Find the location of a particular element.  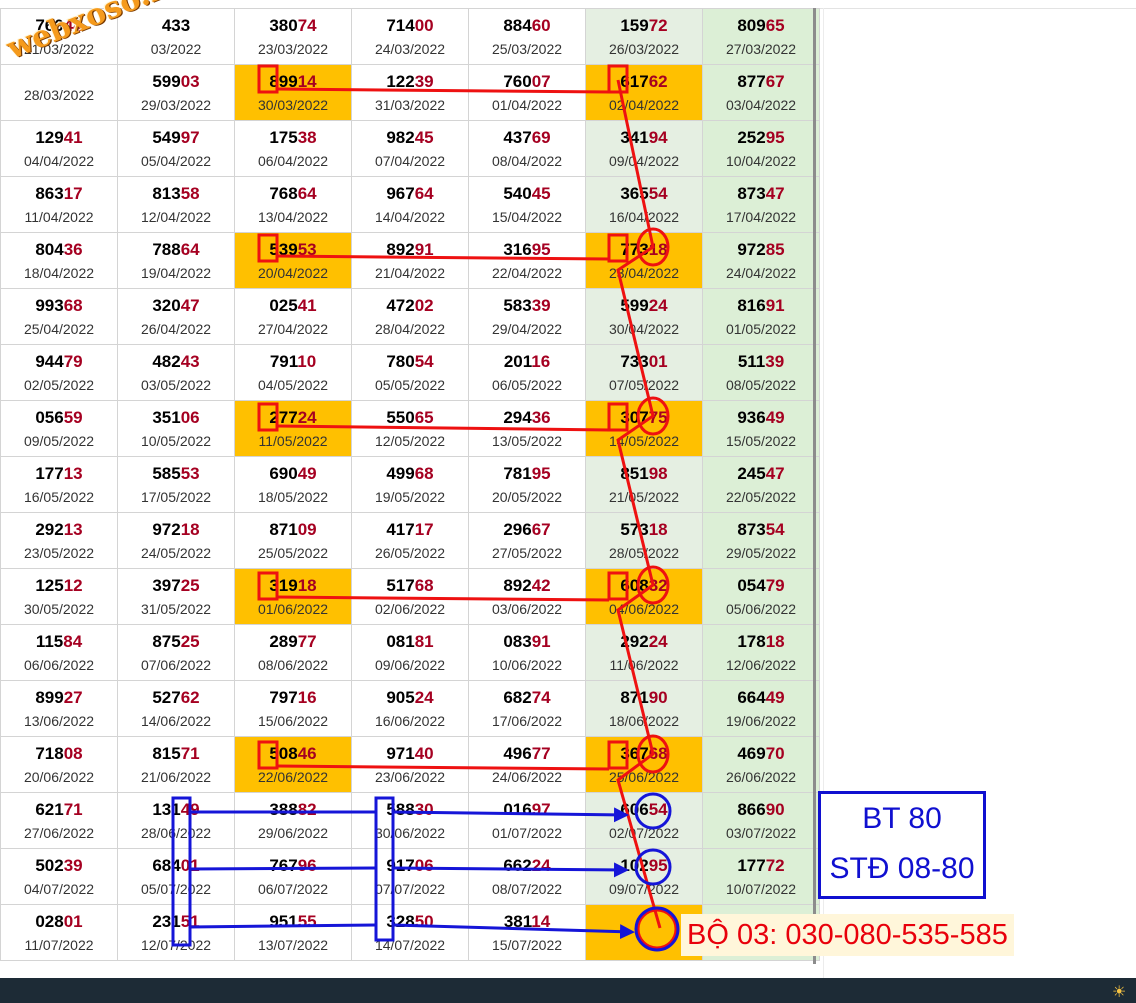

result-cell: 36768 25/06/2022 is located at coordinates (644, 764).